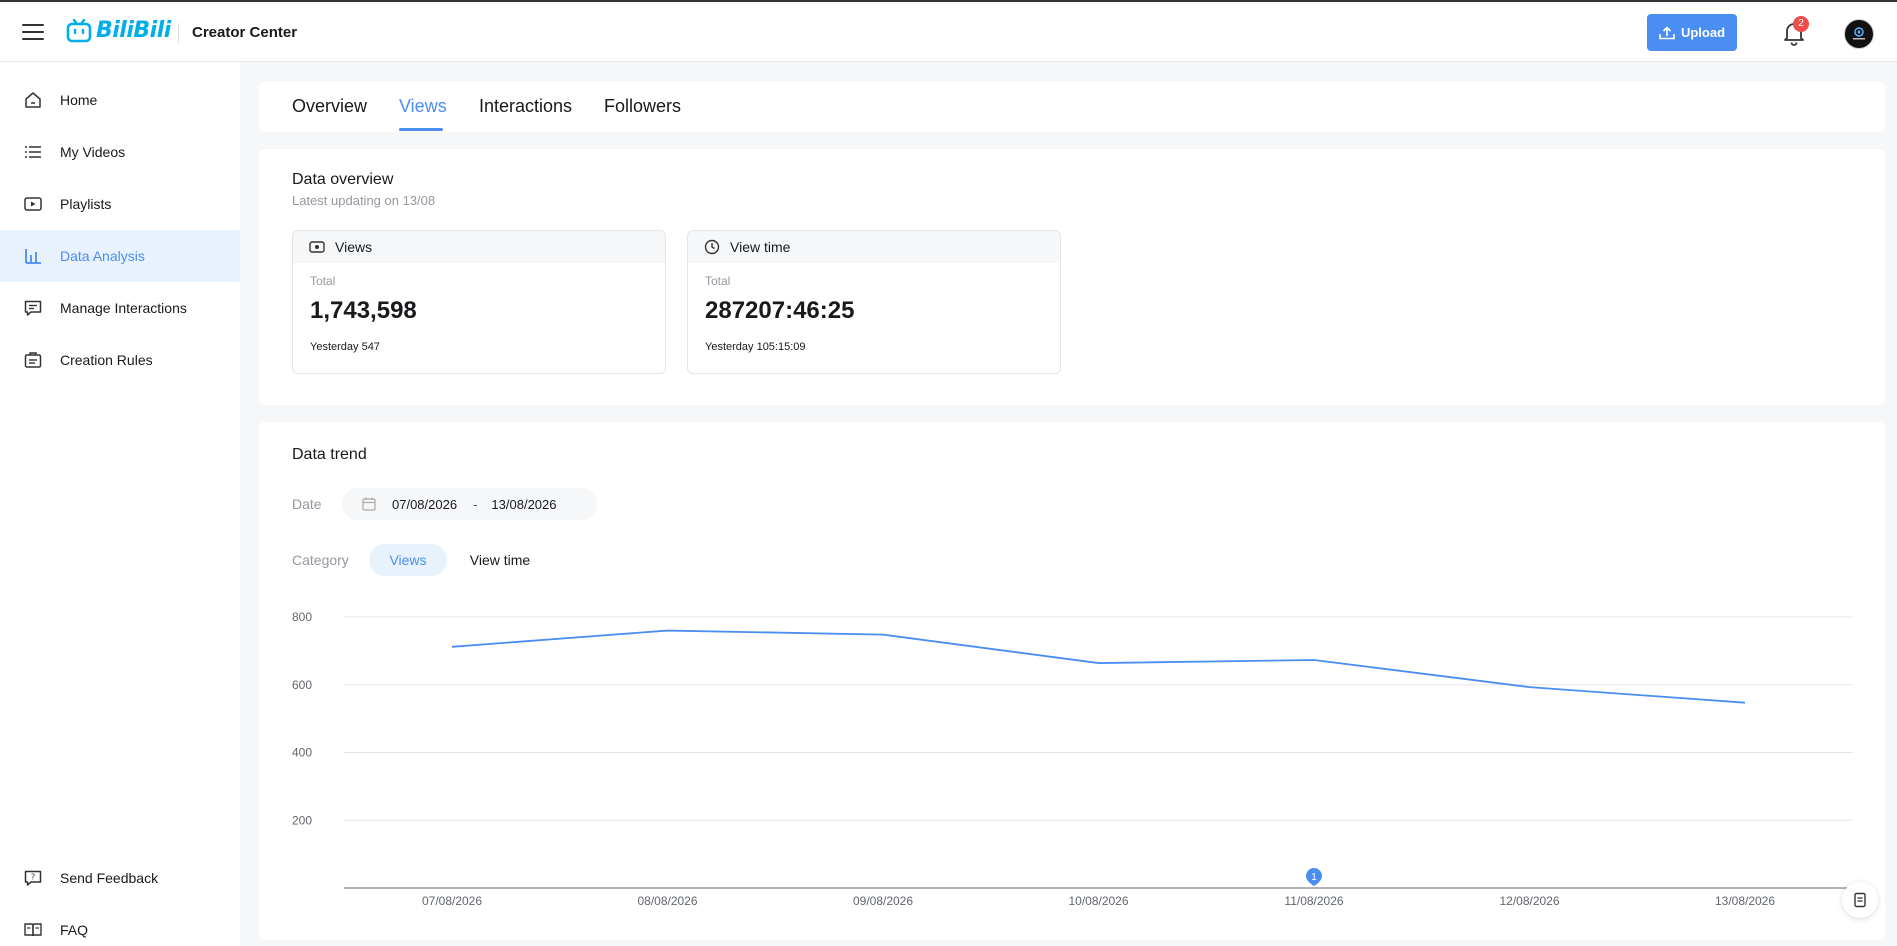  What do you see at coordinates (1667, 32) in the screenshot?
I see `upload-icon` at bounding box center [1667, 32].